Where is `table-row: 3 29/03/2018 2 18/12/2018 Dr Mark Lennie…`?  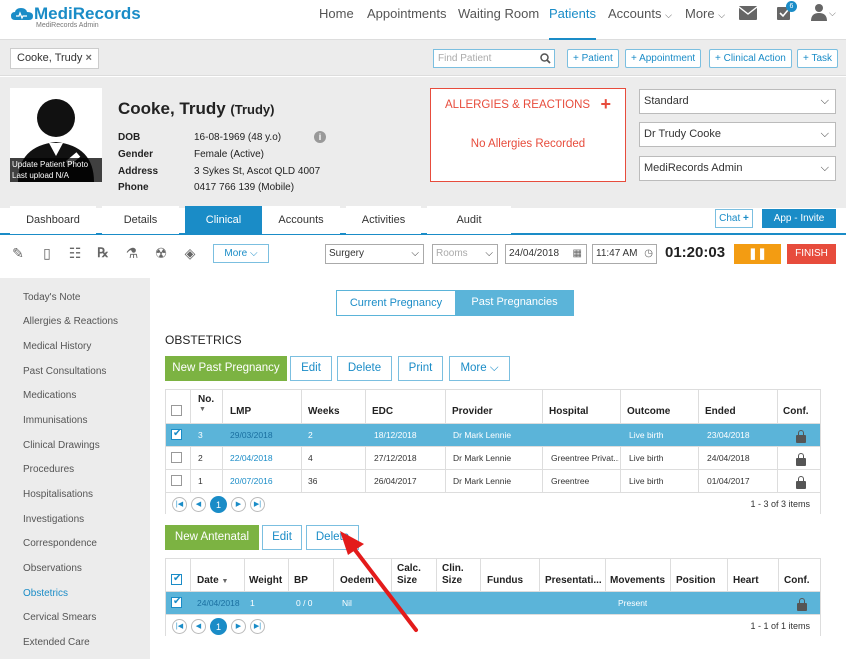
table-row: 3 29/03/2018 2 18/12/2018 Dr Mark Lennie… is located at coordinates (493, 434).